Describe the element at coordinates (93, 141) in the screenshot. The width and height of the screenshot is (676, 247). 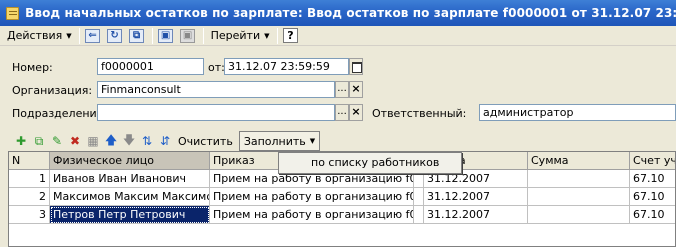
I see `end-edit-icon: ▦` at that location.